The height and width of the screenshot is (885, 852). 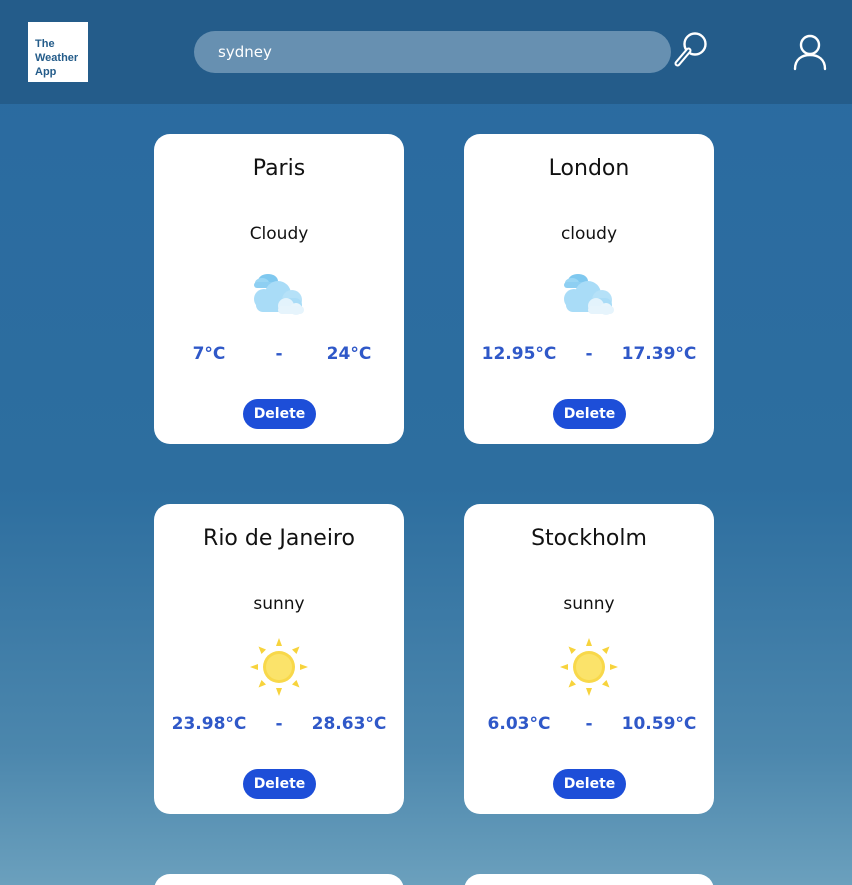 I want to click on weather-card: Stockholm sunny 6.03°C - 10.59°C Delete, so click(x=589, y=659).